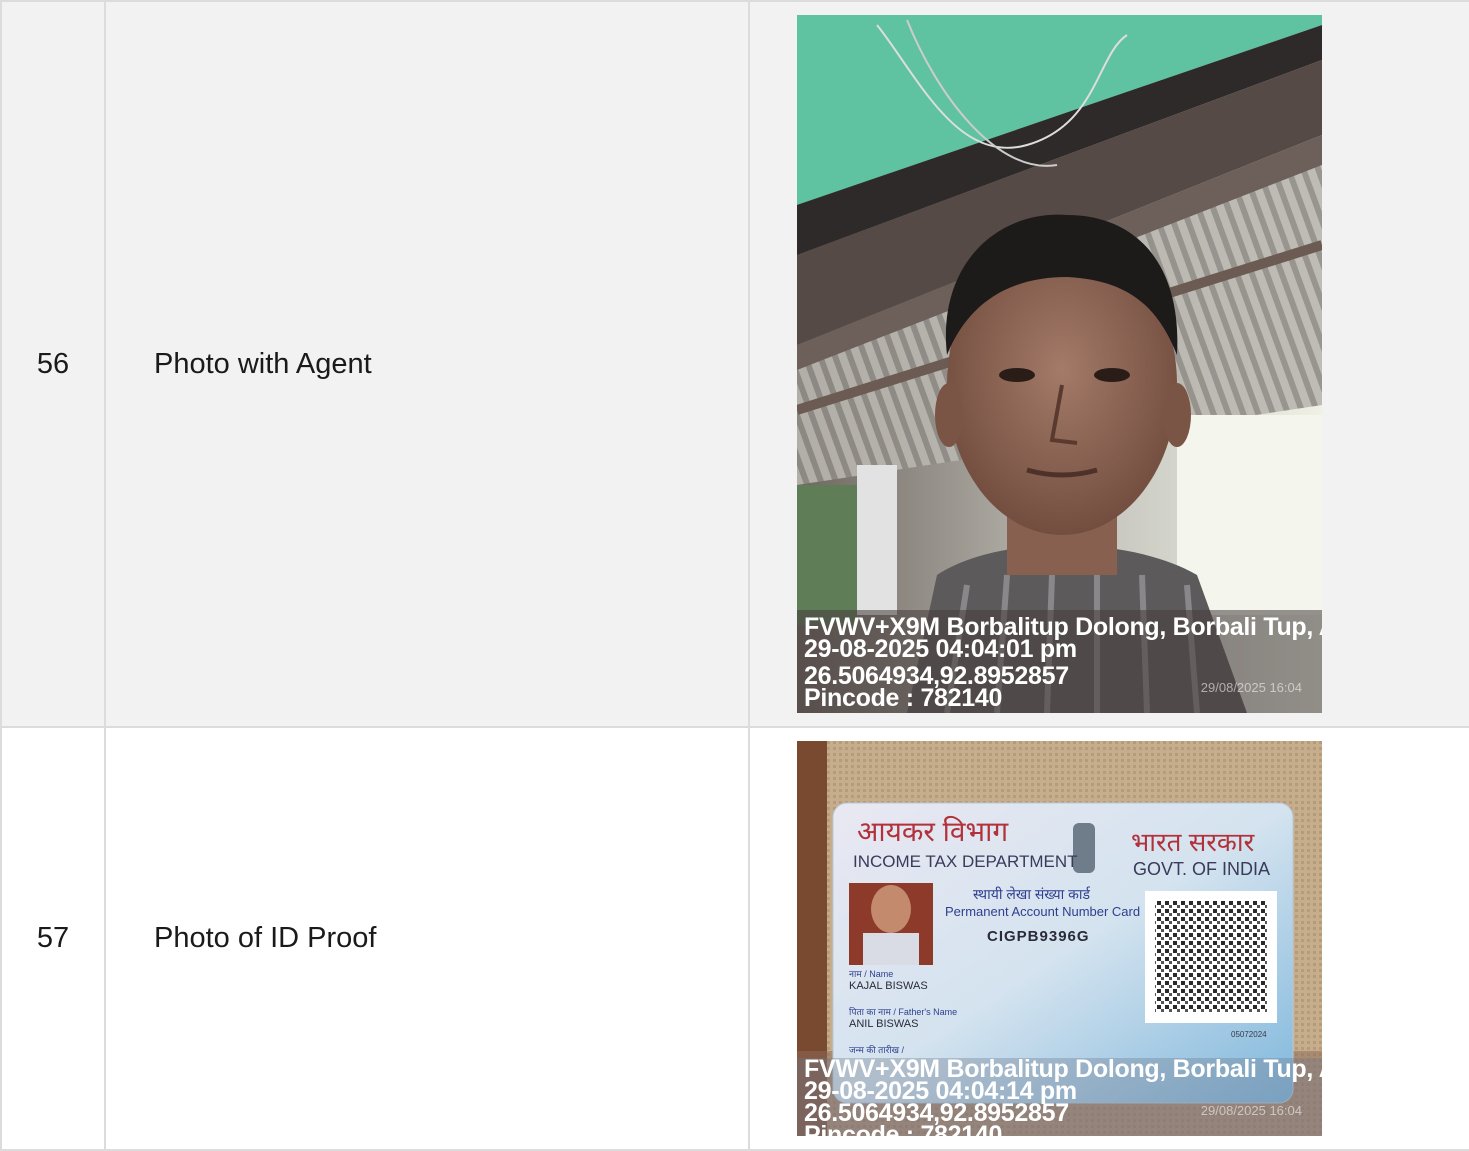 This screenshot has width=1469, height=1151. What do you see at coordinates (933, 831) in the screenshot?
I see `dept-hindi: आयकर विभाग` at bounding box center [933, 831].